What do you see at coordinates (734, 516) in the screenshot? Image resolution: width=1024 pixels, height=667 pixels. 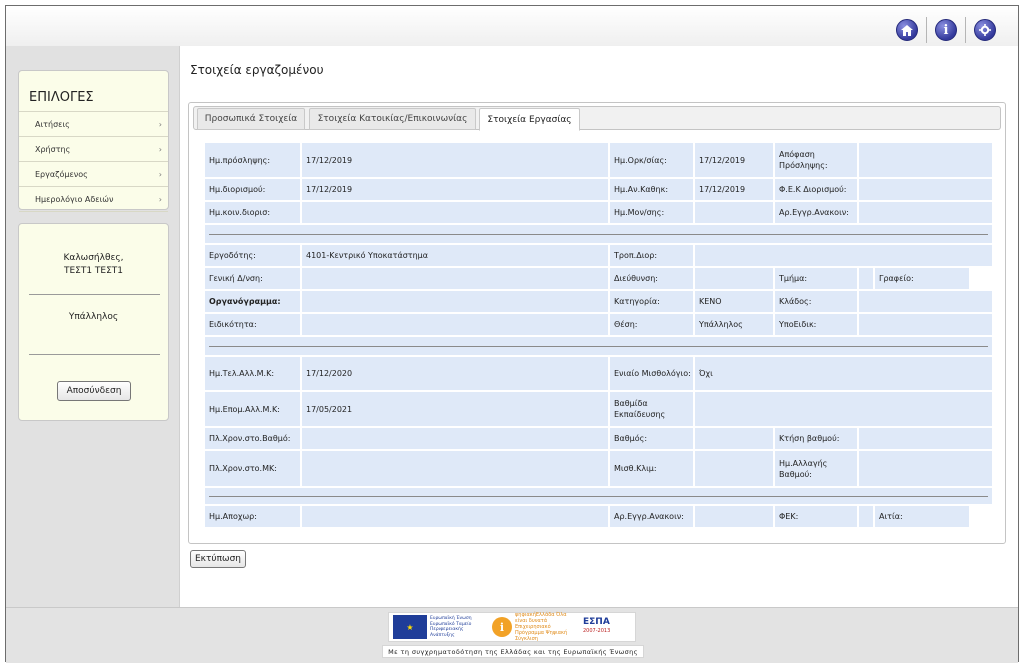 I see `reg-announce2-value` at bounding box center [734, 516].